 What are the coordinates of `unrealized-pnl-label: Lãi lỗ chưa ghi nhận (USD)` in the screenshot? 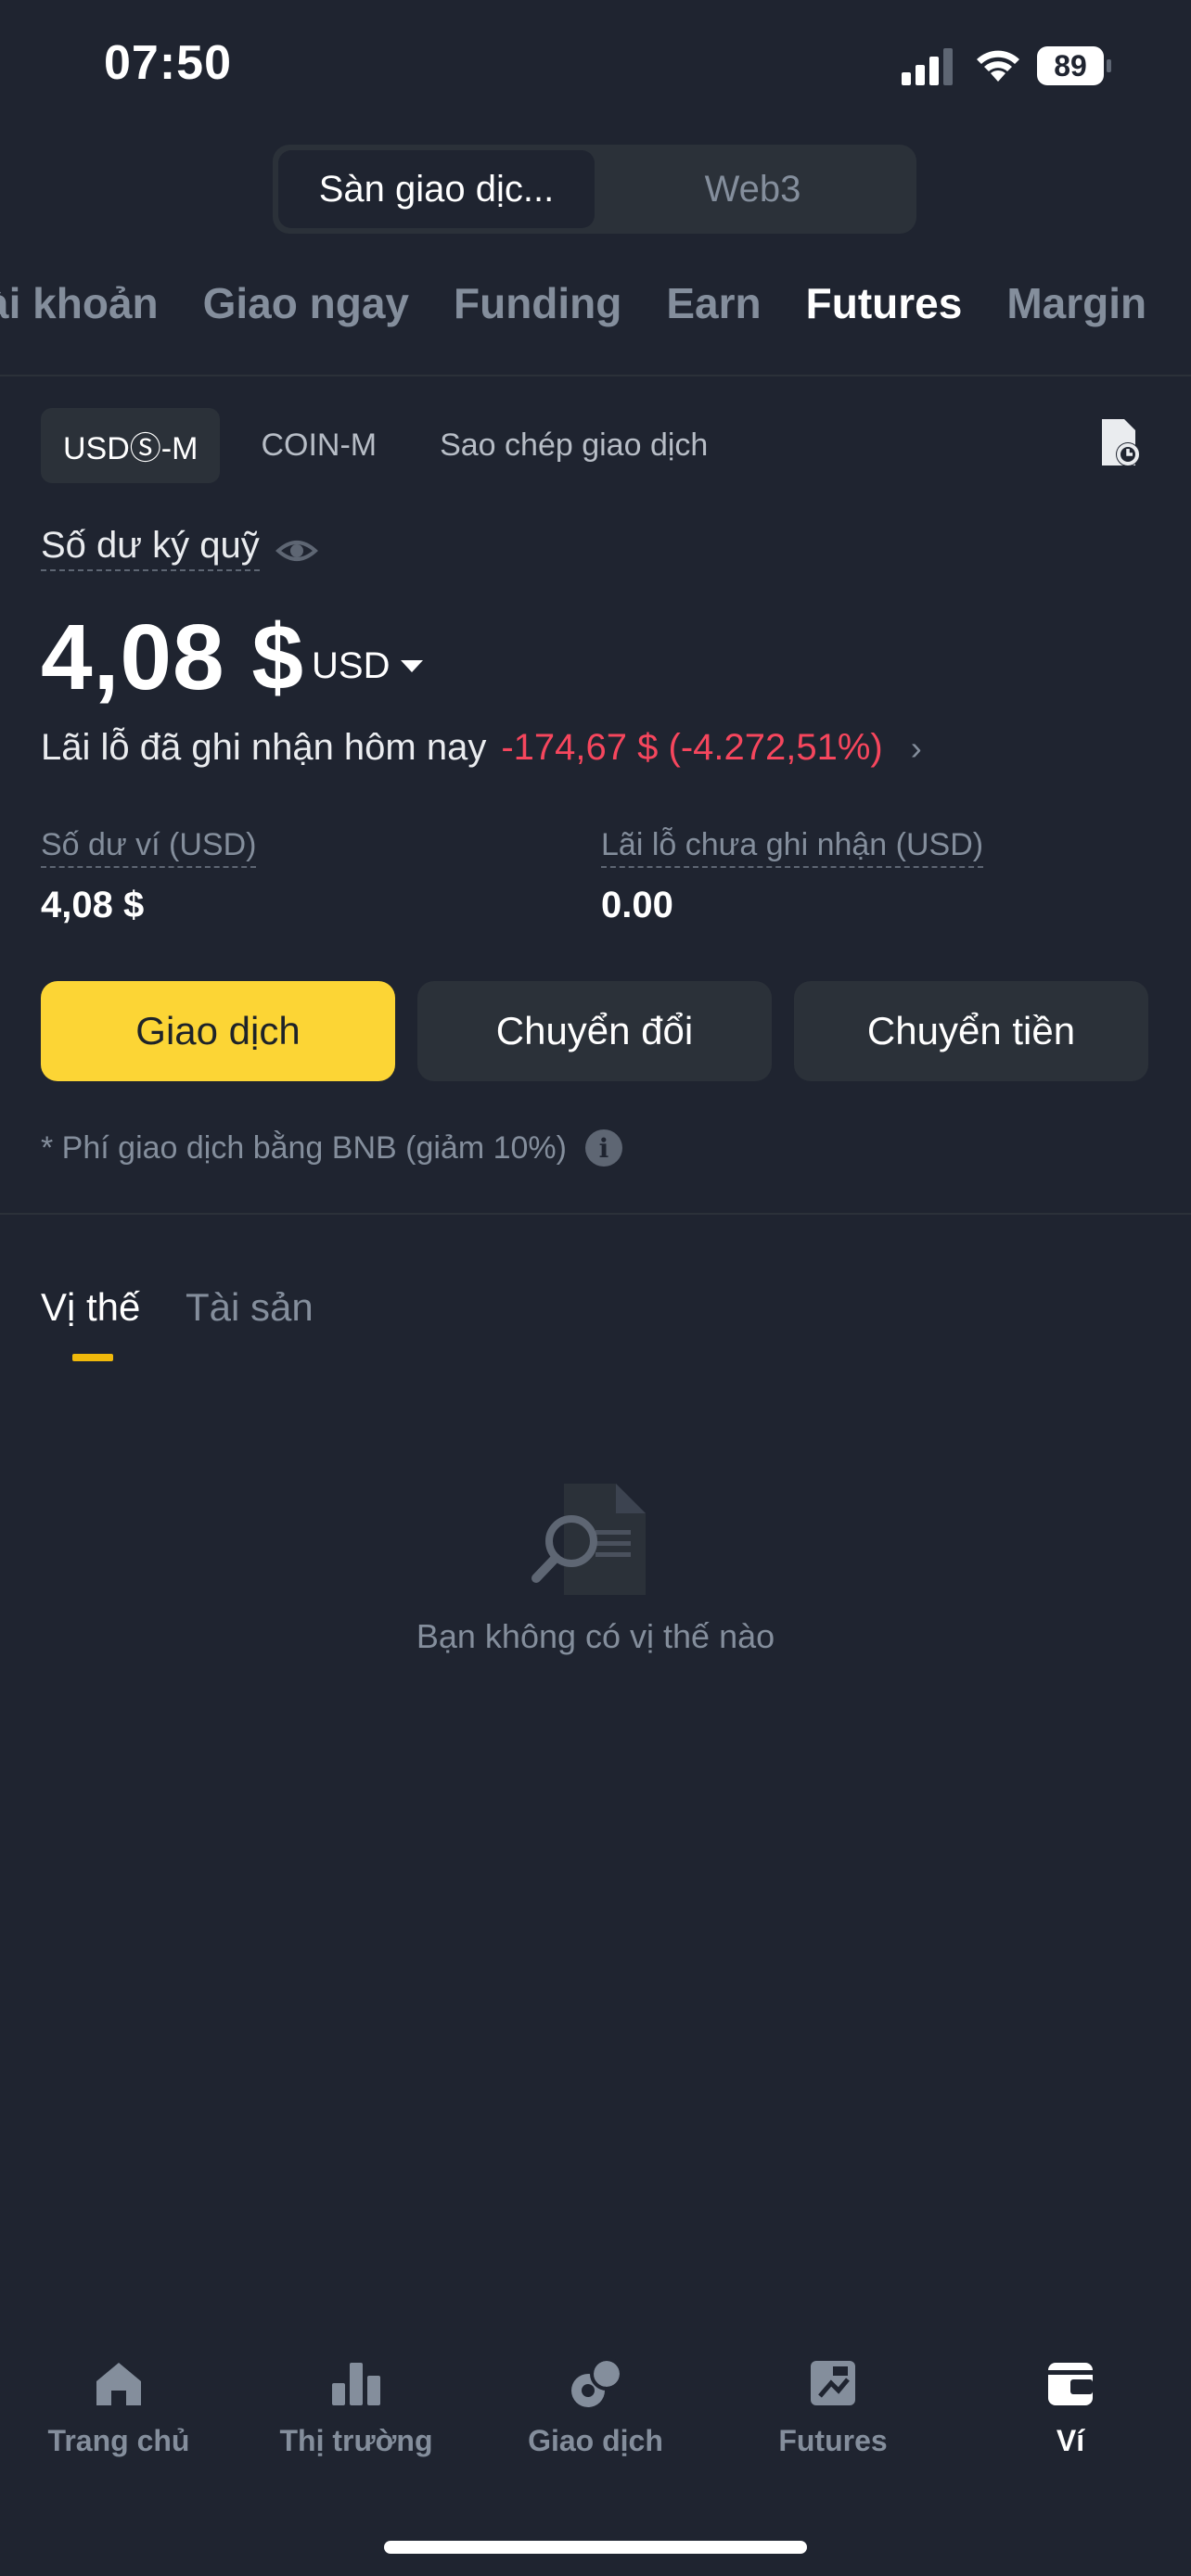 It's located at (792, 847).